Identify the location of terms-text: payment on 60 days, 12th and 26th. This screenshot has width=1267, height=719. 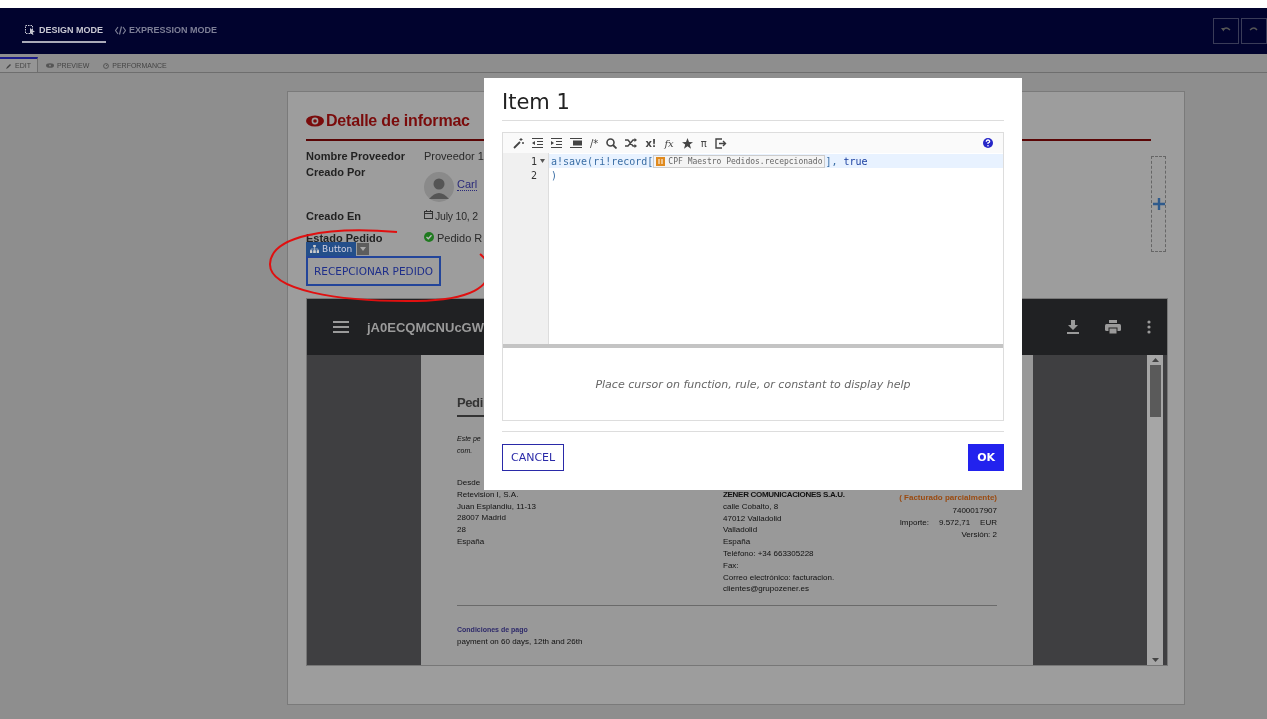
(520, 642).